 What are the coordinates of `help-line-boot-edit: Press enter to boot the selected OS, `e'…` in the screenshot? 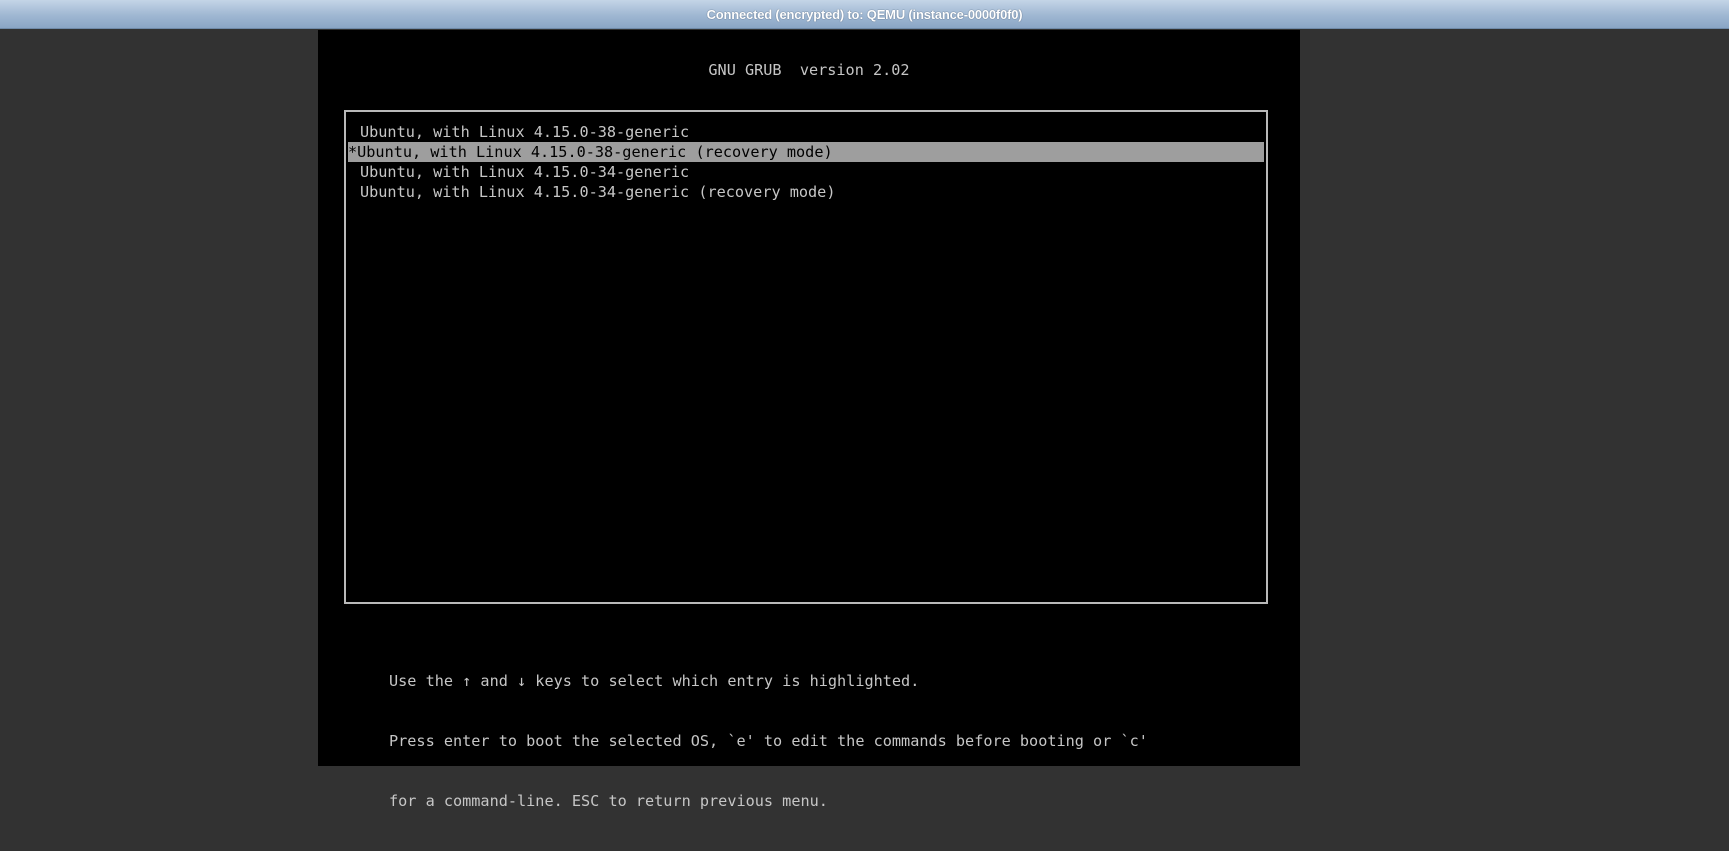 It's located at (768, 741).